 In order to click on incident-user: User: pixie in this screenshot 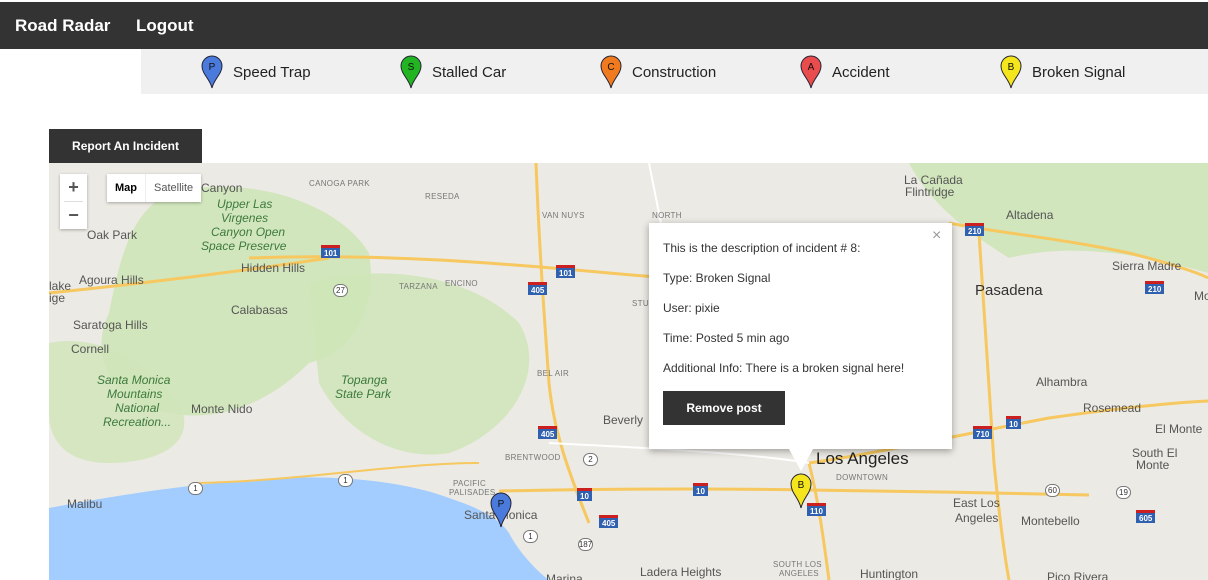, I will do `click(691, 308)`.